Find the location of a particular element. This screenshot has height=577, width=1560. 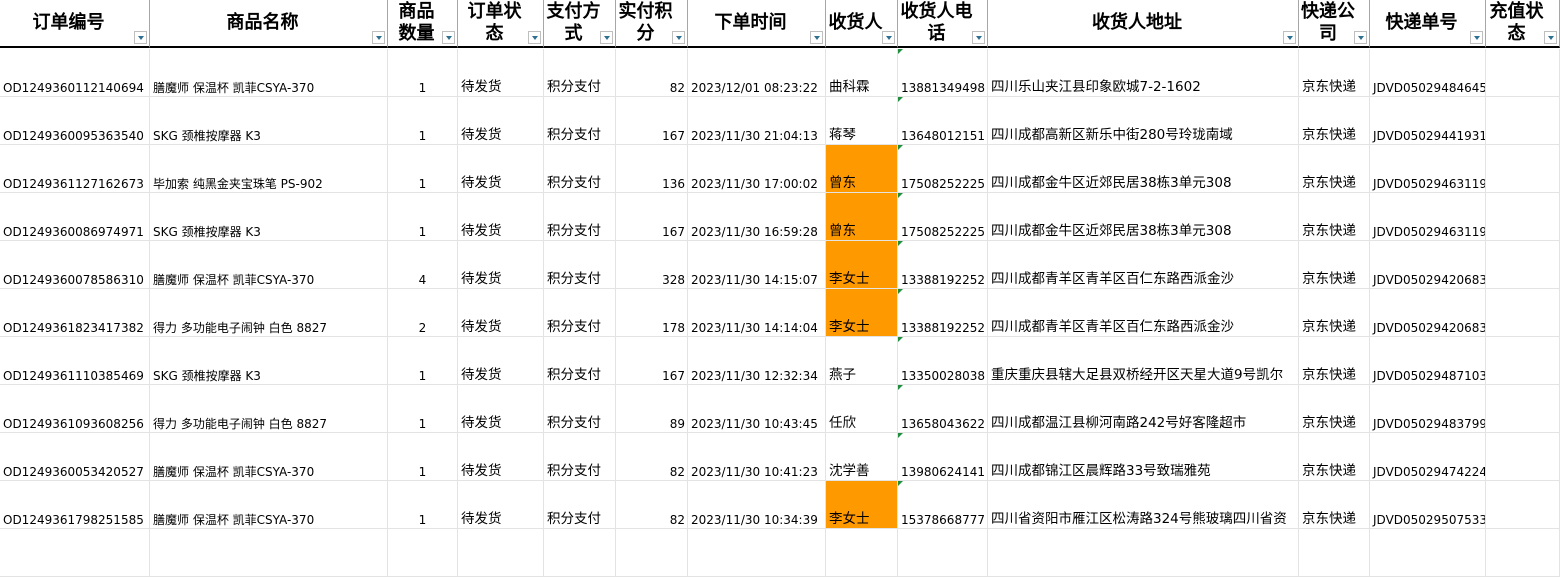

order-time-cell is located at coordinates (757, 553).